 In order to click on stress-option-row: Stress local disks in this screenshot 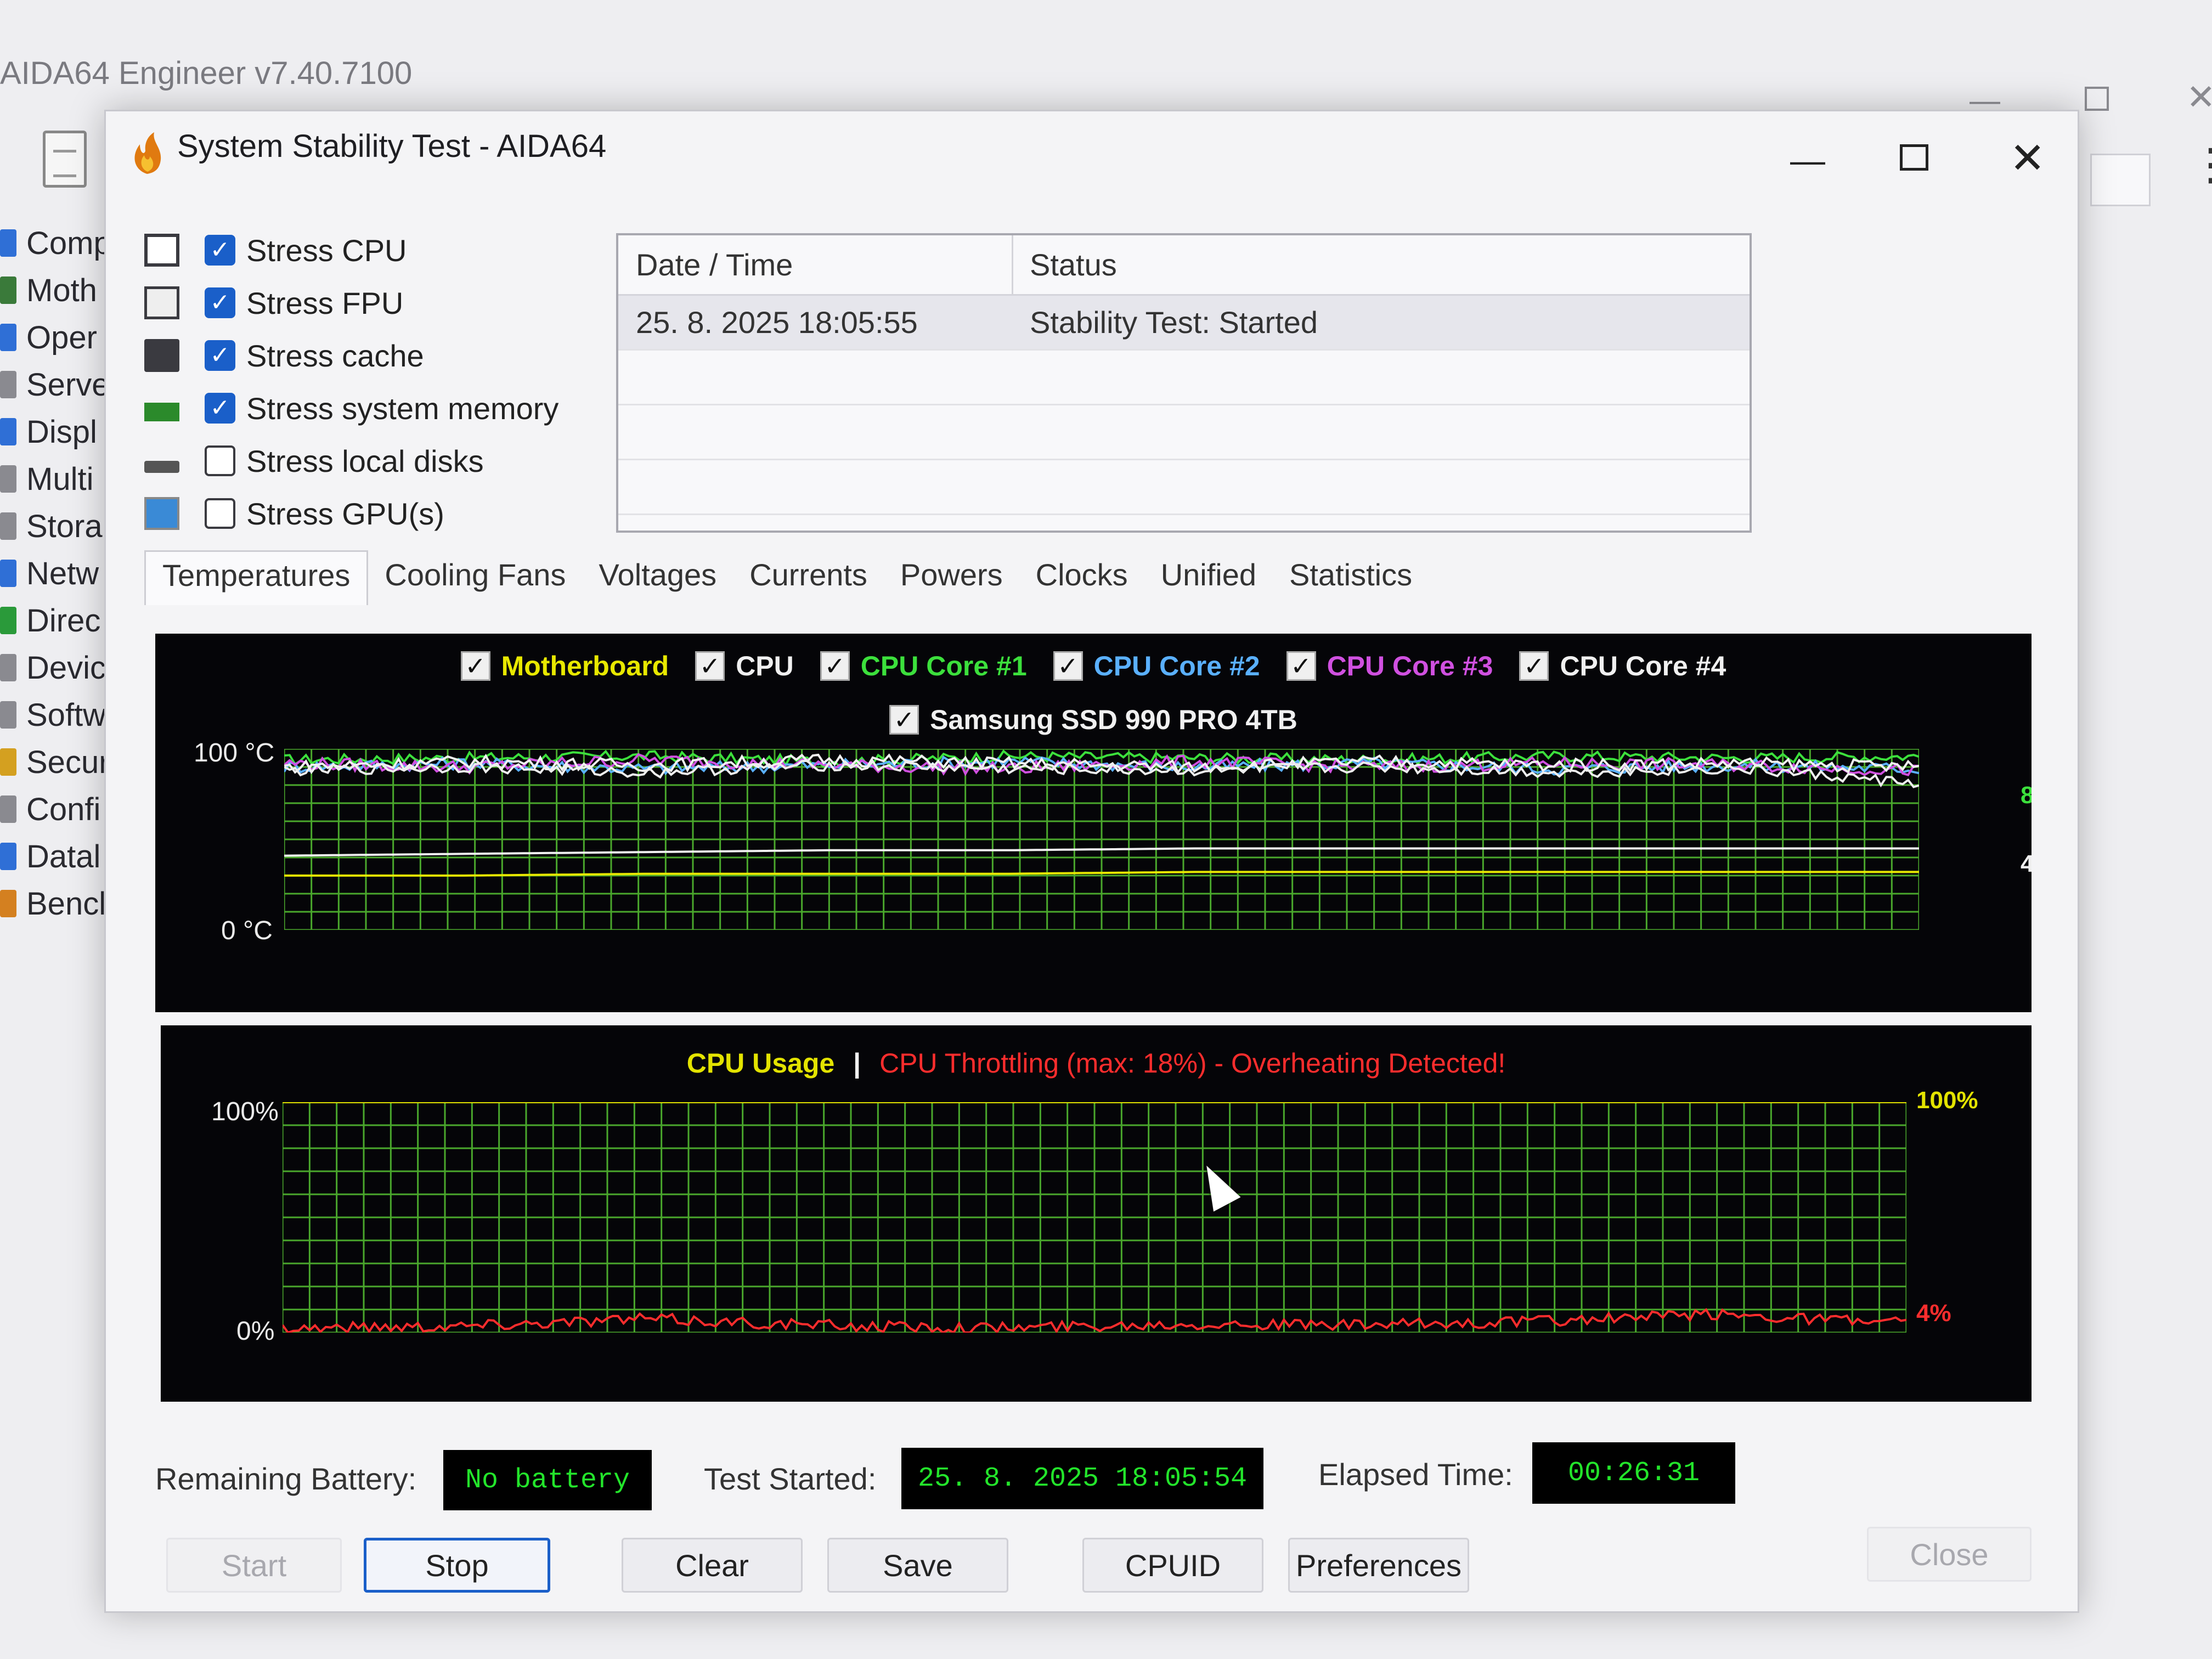, I will do `click(391, 461)`.